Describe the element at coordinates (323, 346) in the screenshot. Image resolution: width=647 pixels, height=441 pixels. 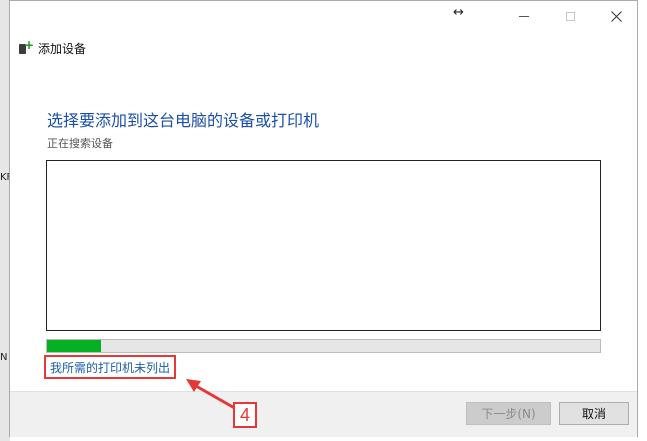
I see `search-progress-bar` at that location.